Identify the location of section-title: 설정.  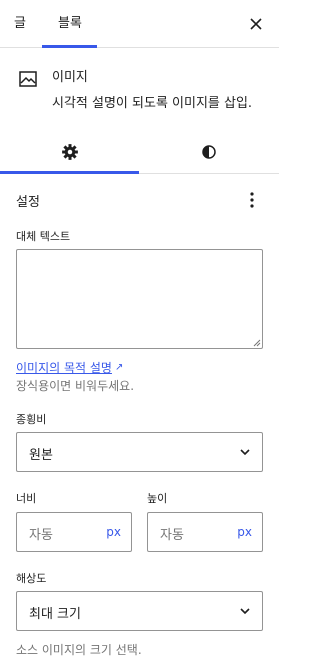
(28, 202).